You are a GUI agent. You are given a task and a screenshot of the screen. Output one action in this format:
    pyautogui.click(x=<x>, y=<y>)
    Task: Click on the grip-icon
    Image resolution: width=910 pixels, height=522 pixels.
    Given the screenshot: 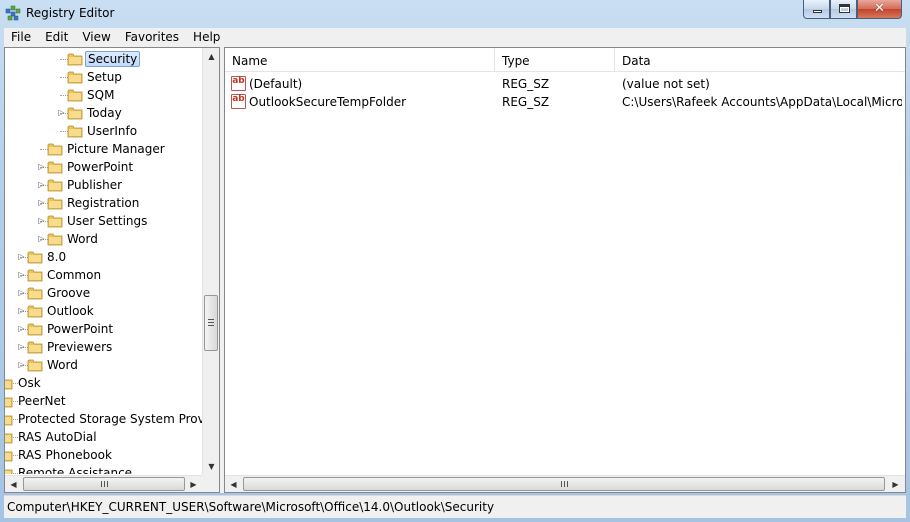 What is the action you would take?
    pyautogui.click(x=104, y=484)
    